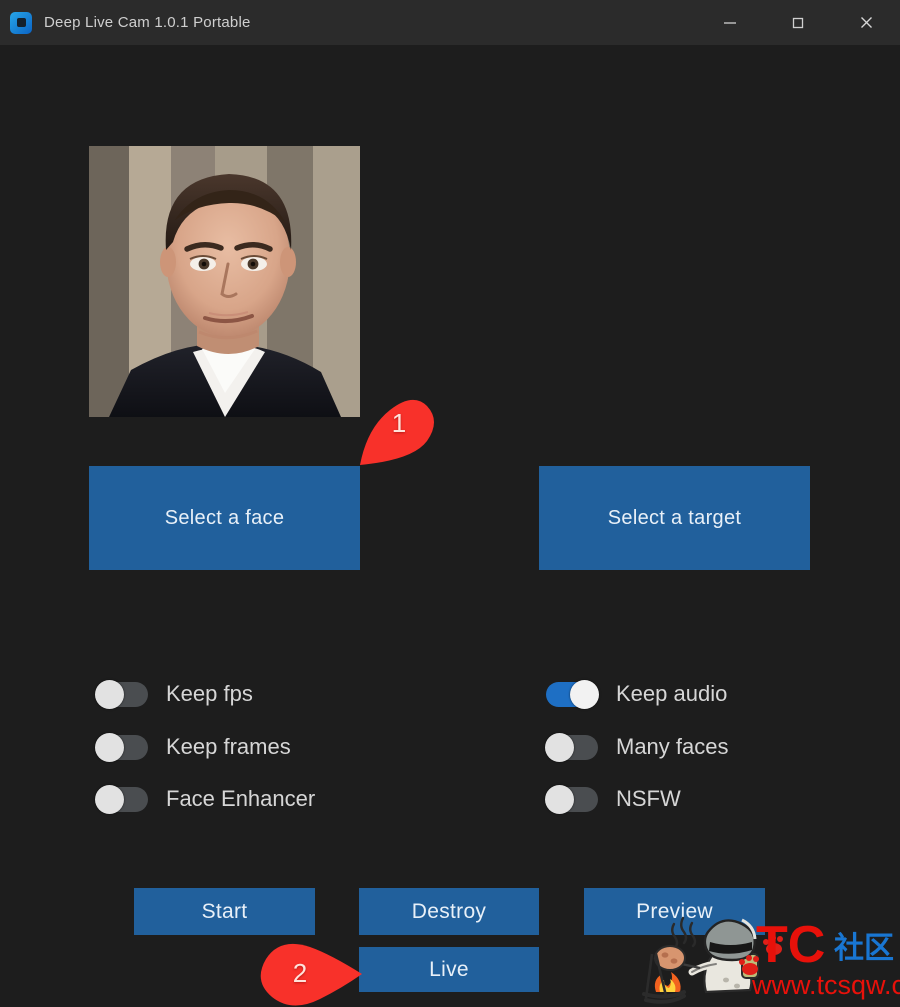  I want to click on close-icon, so click(866, 22).